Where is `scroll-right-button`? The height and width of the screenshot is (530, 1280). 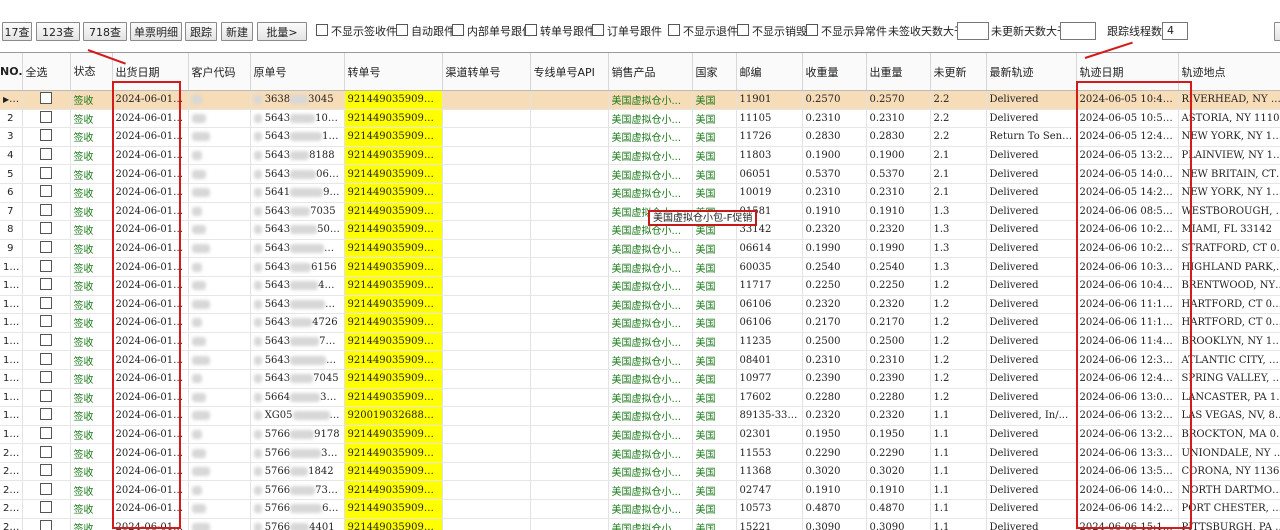 scroll-right-button is located at coordinates (1277, 31).